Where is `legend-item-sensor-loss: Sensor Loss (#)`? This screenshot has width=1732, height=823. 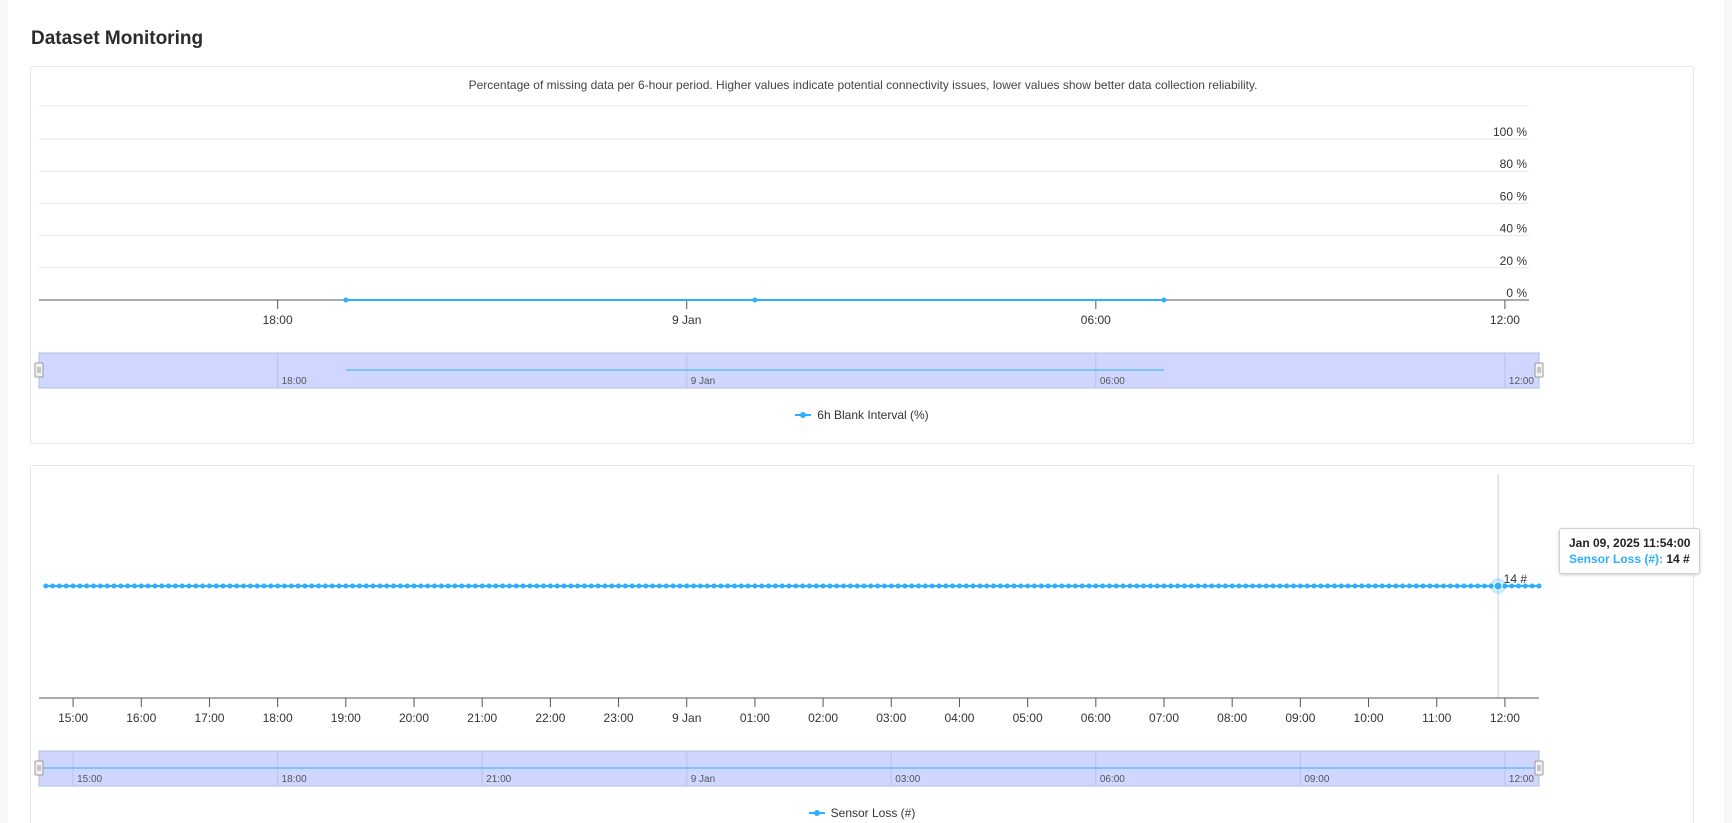
legend-item-sensor-loss: Sensor Loss (#) is located at coordinates (873, 813).